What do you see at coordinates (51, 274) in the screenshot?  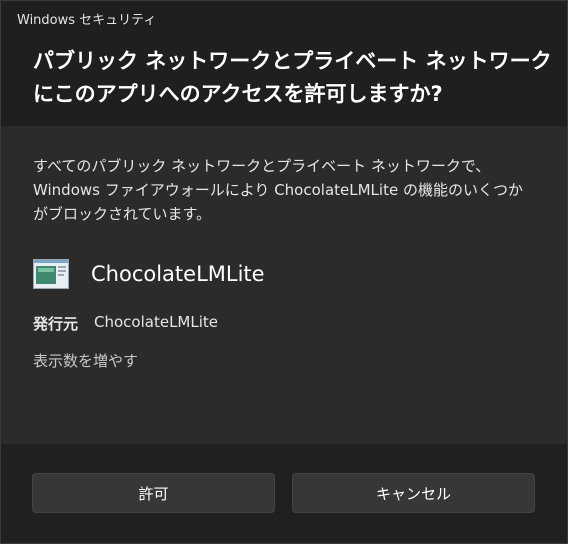 I see `app-window-icon` at bounding box center [51, 274].